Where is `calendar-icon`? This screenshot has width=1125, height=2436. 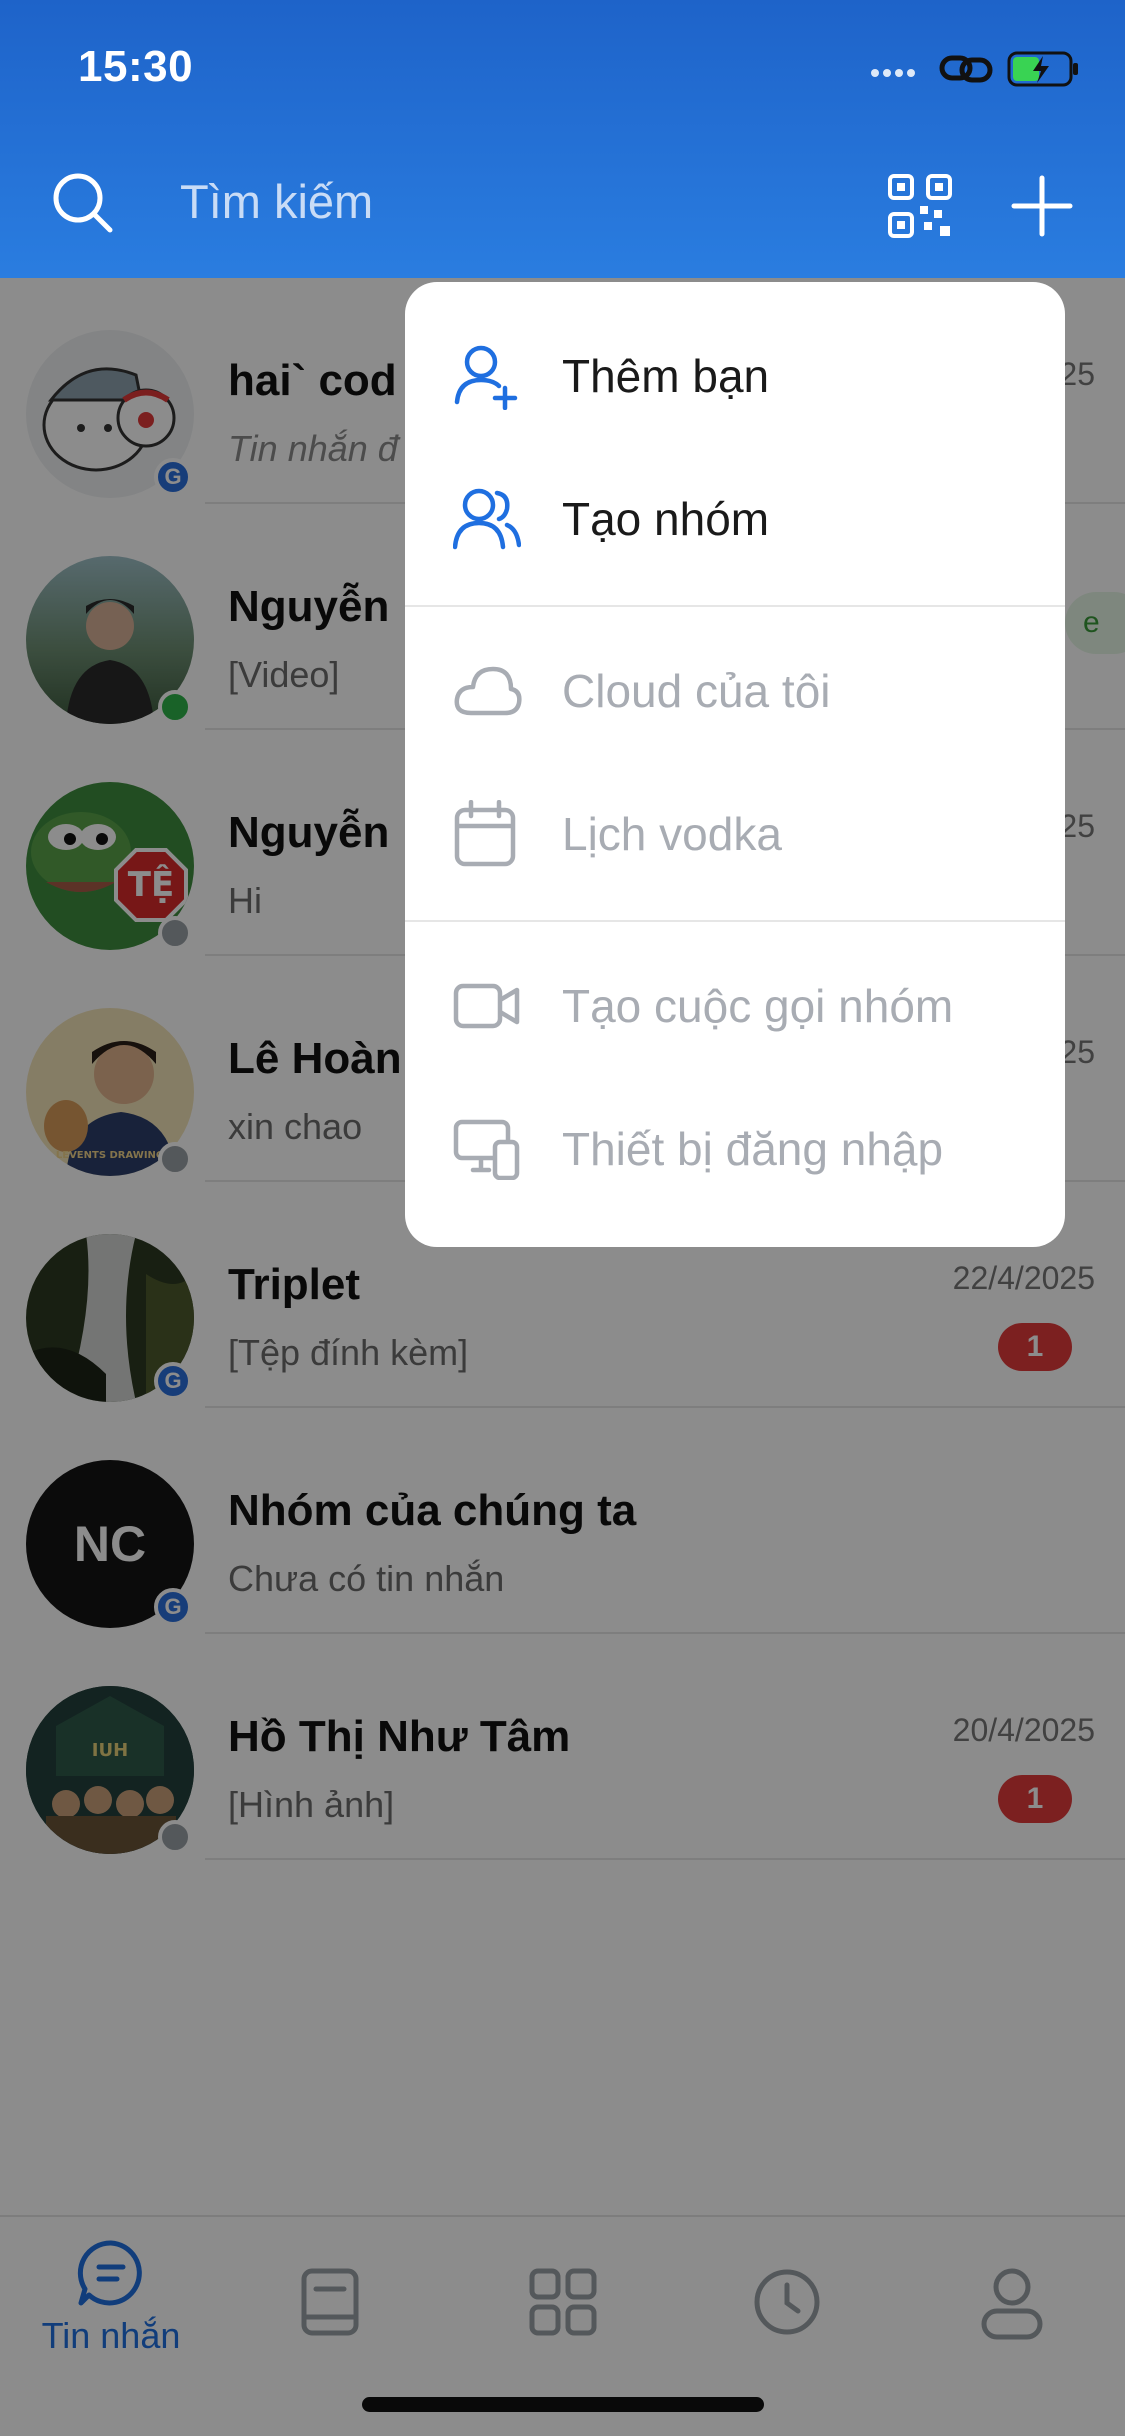
calendar-icon is located at coordinates (485, 832).